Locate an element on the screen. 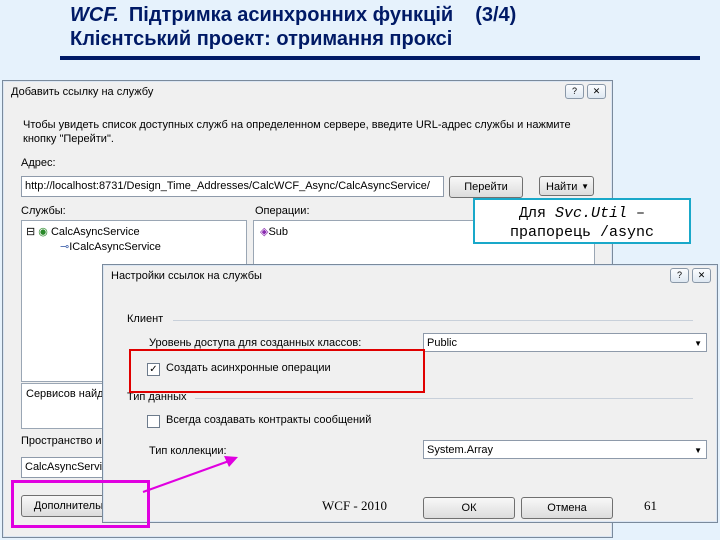  slide-title-wcf: WCF. is located at coordinates (94, 15).